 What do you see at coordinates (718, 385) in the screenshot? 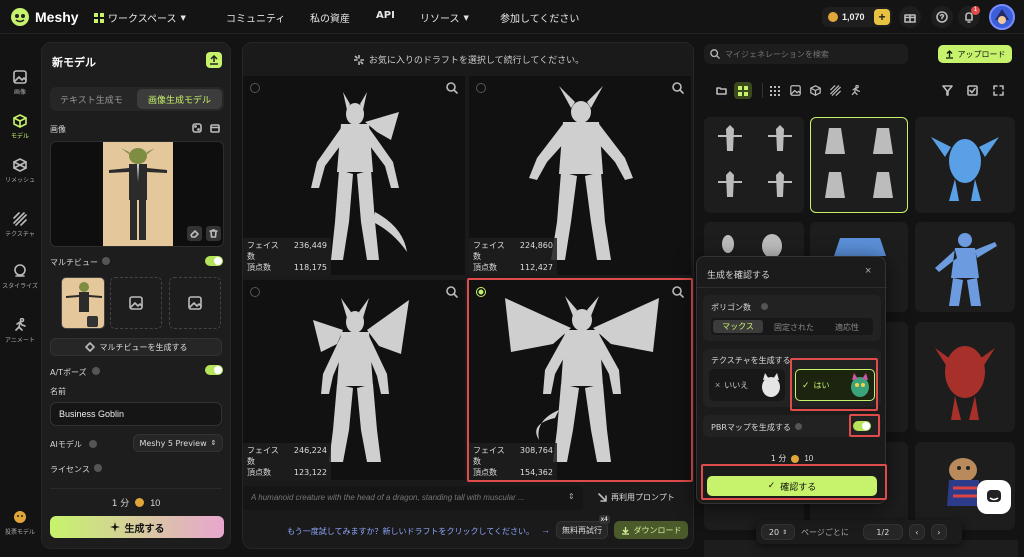
I see `x-icon: ×` at bounding box center [718, 385].